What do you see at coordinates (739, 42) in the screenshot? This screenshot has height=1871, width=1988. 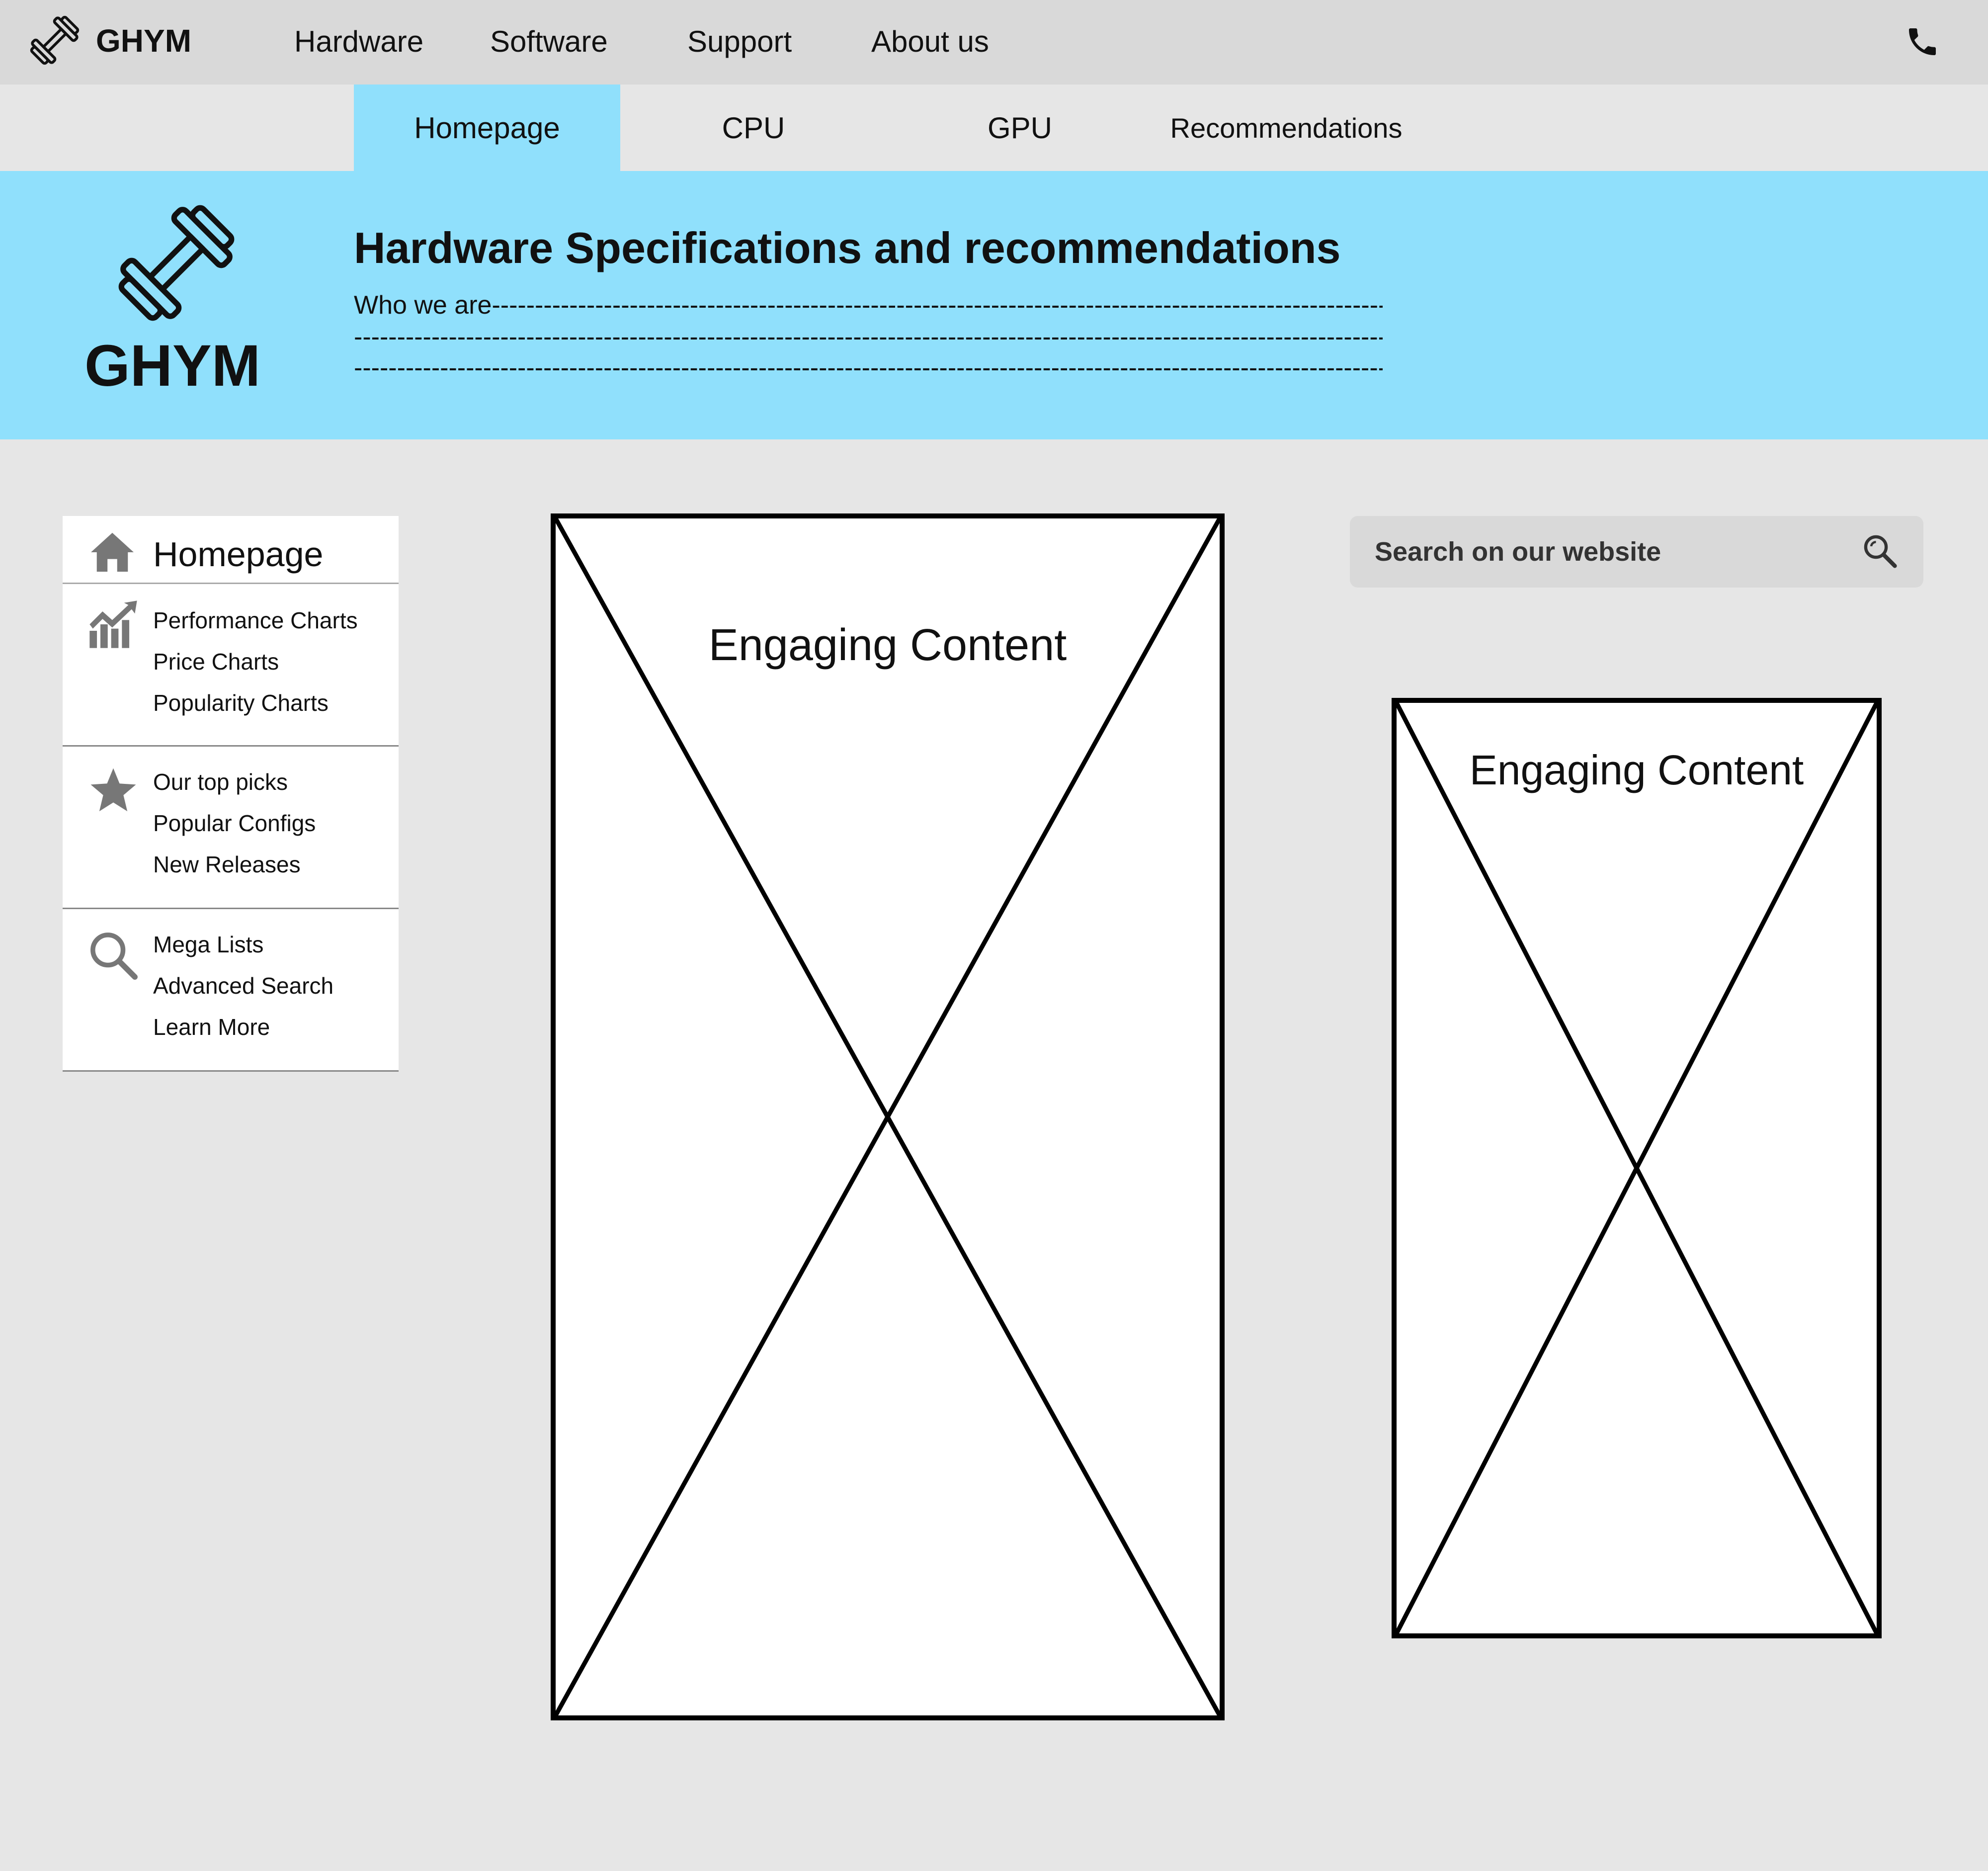 I see `nav-support: Support` at bounding box center [739, 42].